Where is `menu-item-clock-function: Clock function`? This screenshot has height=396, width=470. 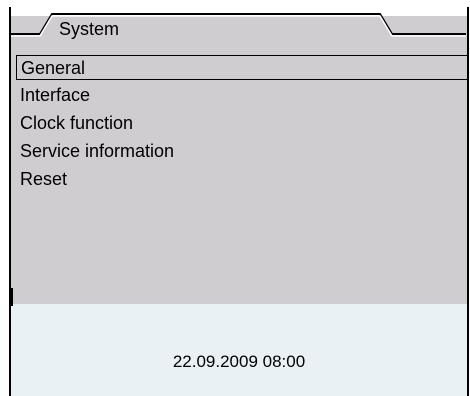
menu-item-clock-function: Clock function is located at coordinates (242, 123).